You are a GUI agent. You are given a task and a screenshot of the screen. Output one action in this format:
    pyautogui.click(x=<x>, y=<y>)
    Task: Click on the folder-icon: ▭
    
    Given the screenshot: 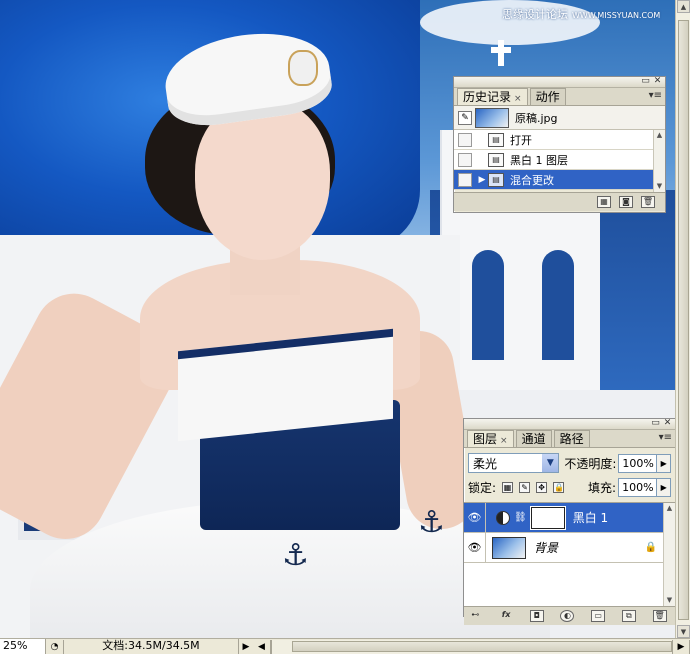 What is the action you would take?
    pyautogui.click(x=598, y=616)
    